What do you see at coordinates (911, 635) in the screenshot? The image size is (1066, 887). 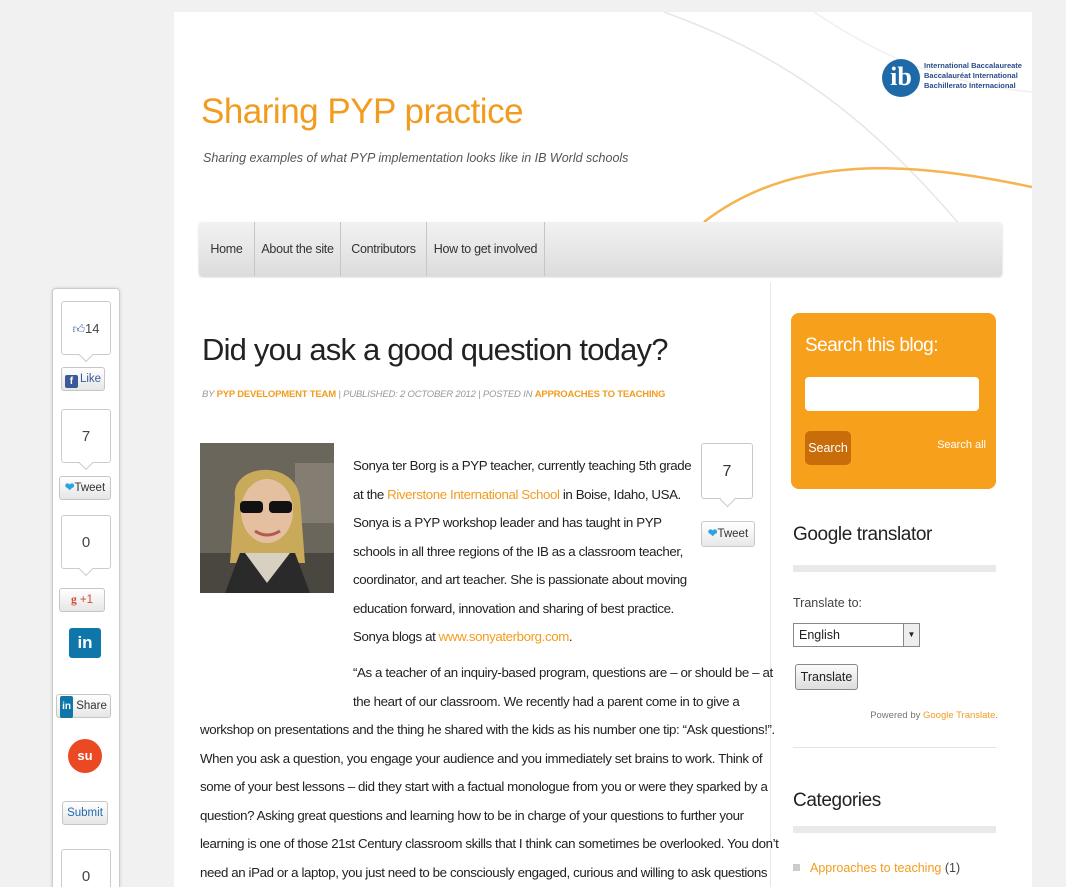 I see `dropdown-arrow-icon: ▼` at bounding box center [911, 635].